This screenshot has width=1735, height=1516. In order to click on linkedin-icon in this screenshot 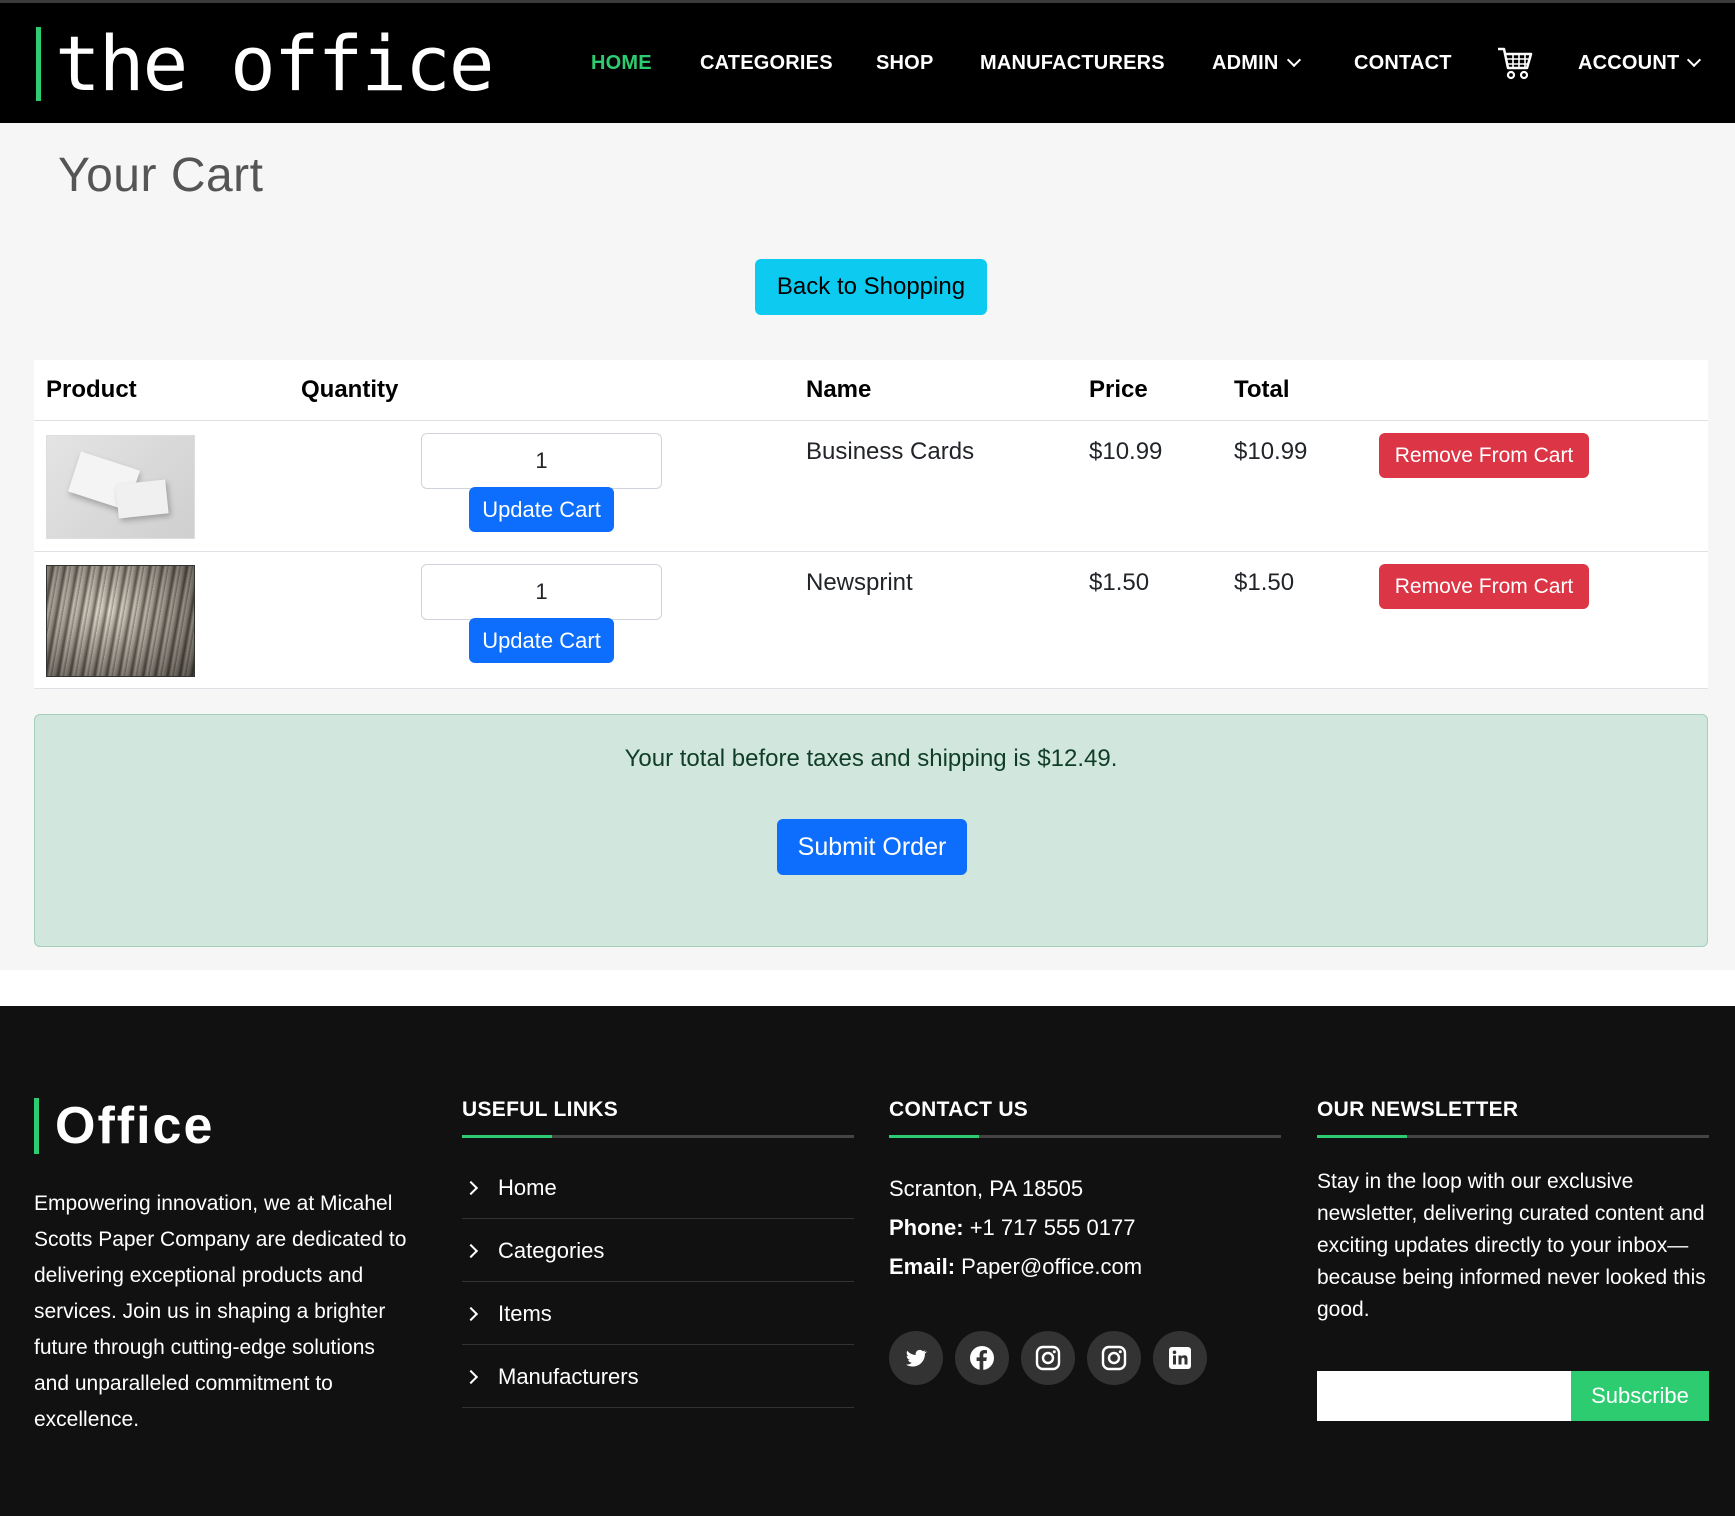, I will do `click(1180, 1358)`.